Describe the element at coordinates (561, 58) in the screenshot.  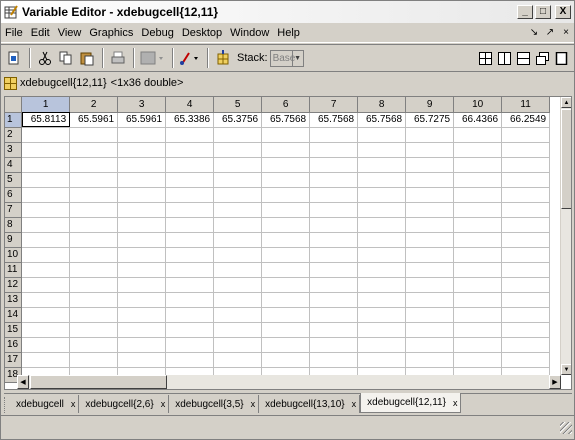
I see `maximize-icon` at that location.